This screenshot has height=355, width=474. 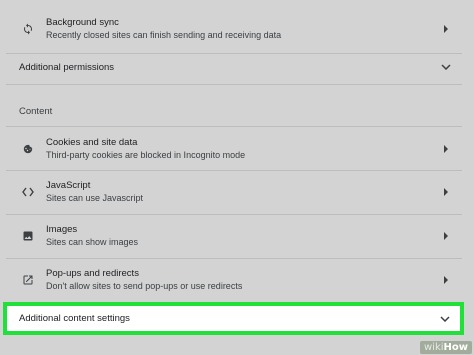 I want to click on images-title: Images, so click(x=62, y=229).